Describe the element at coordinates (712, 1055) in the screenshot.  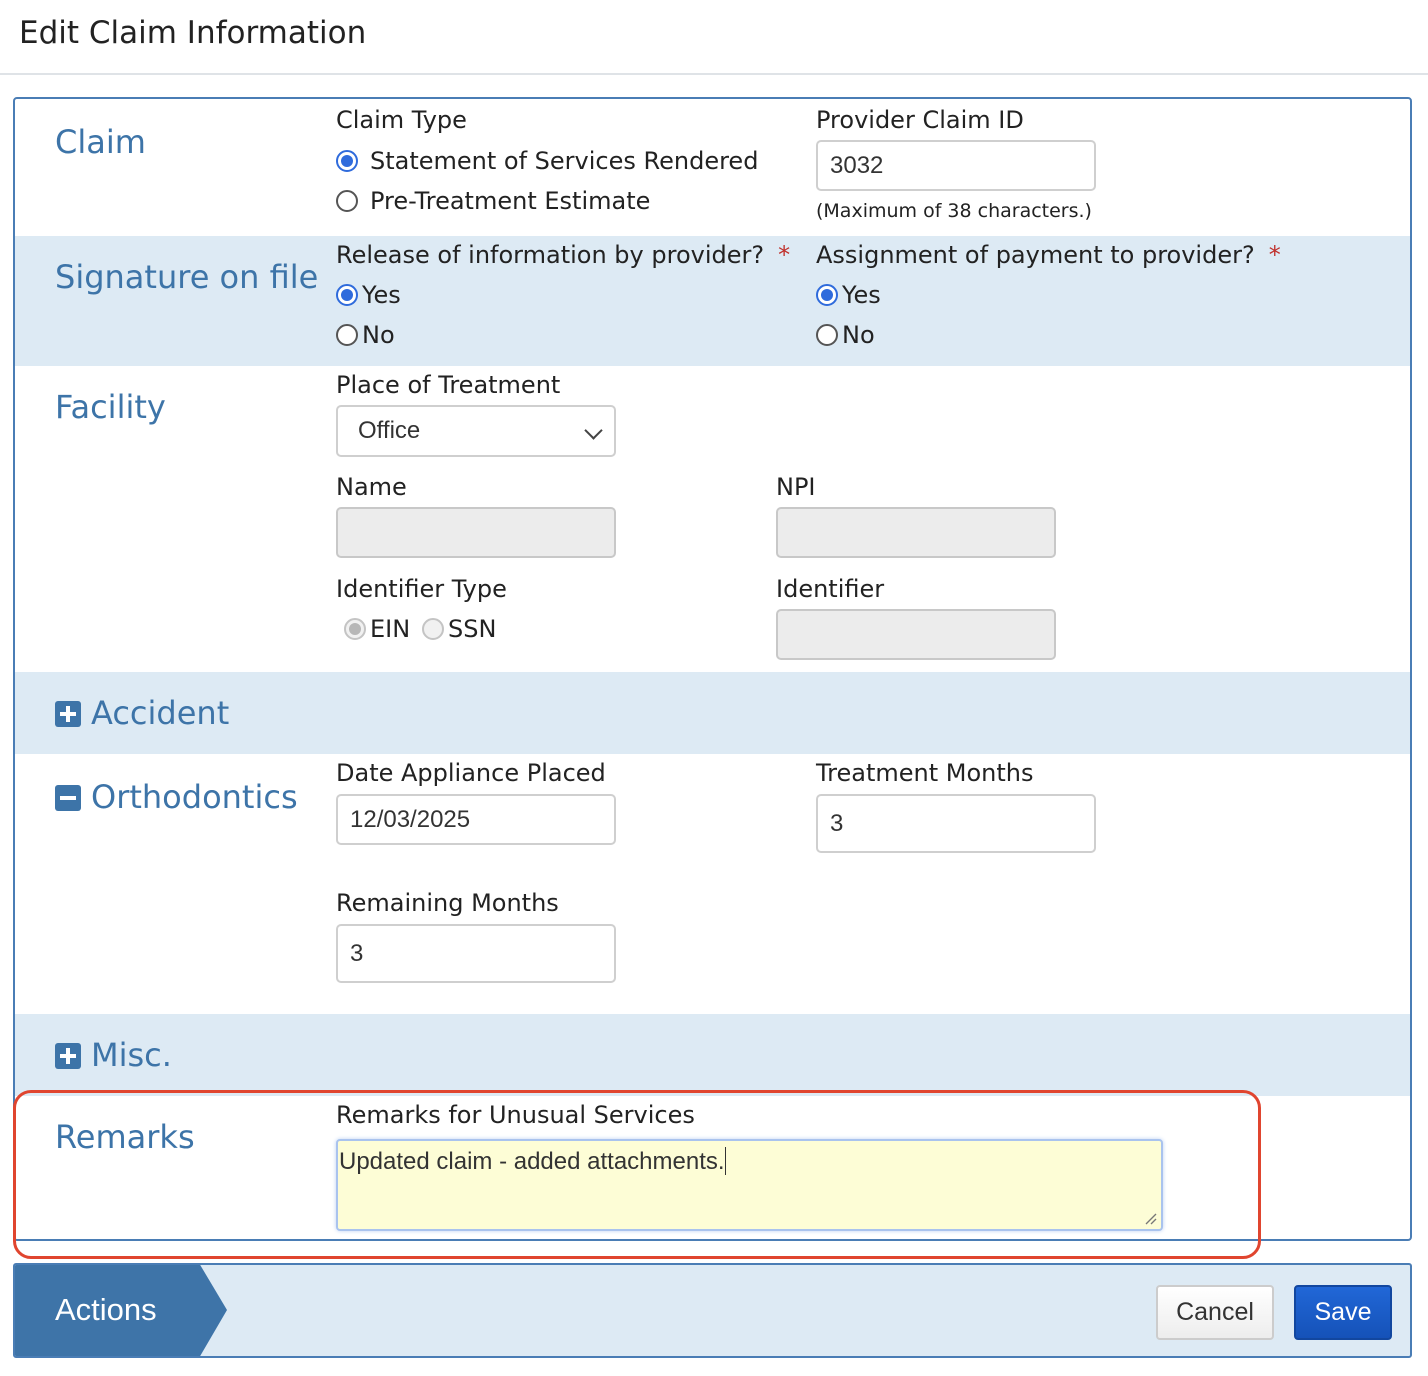
I see `misc-section: Misc.` at that location.